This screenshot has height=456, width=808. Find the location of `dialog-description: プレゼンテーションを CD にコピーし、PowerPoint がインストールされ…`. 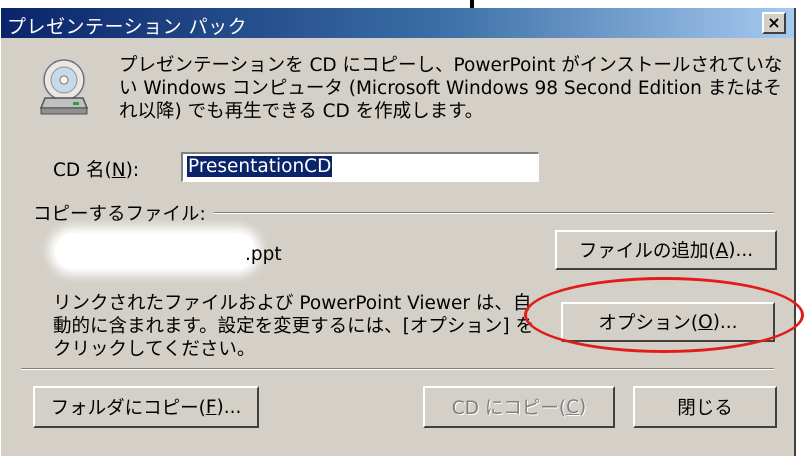

dialog-description: プレゼンテーションを CD にコピーし、PowerPoint がインストールされ… is located at coordinates (451, 88).